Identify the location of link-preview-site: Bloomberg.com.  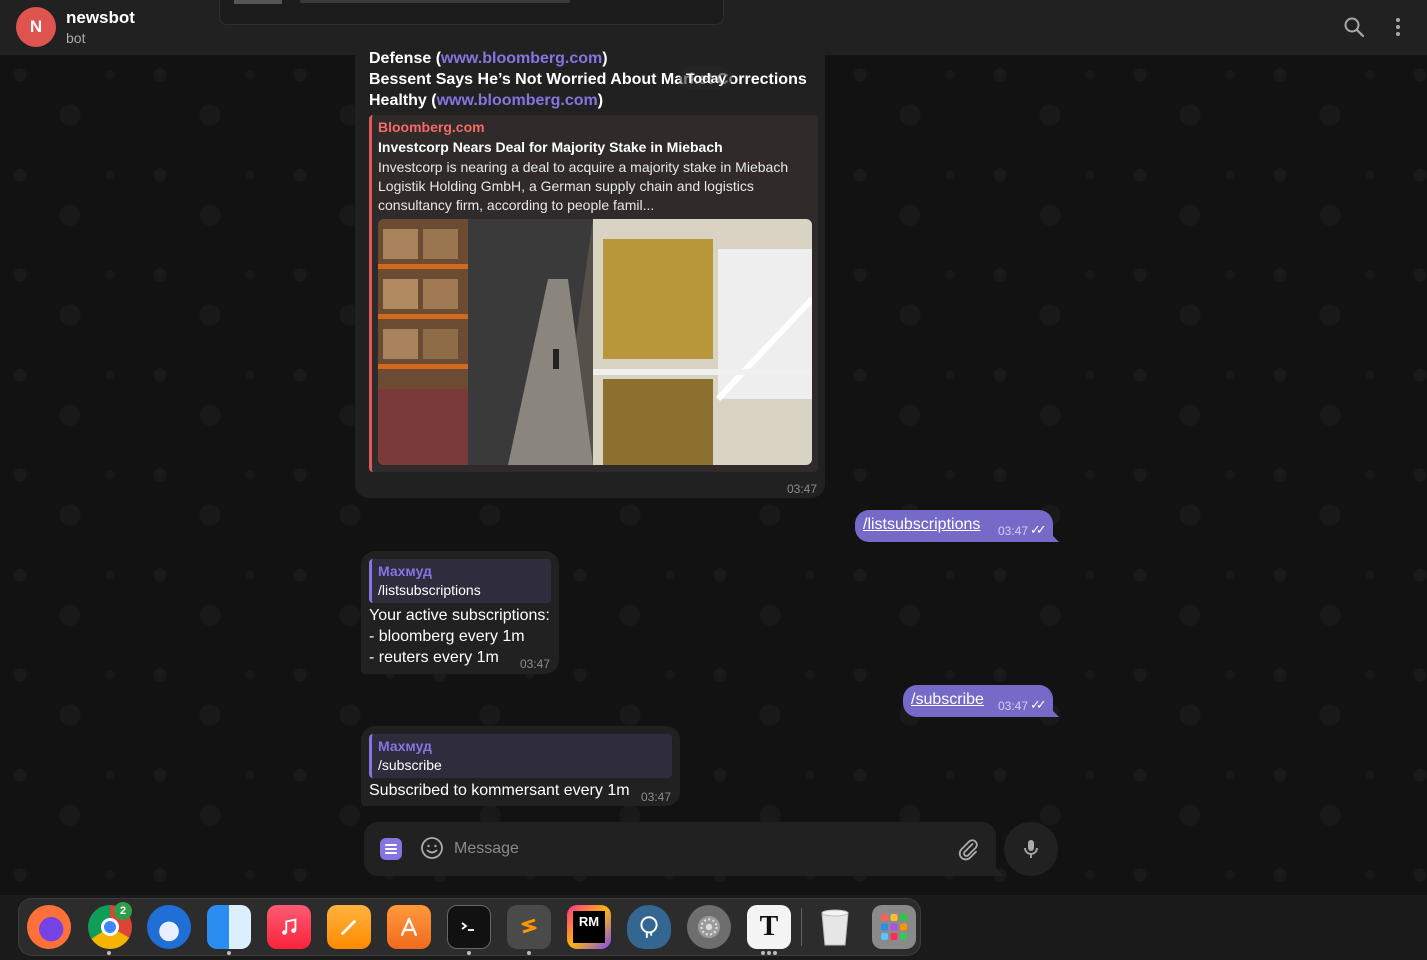
(431, 127).